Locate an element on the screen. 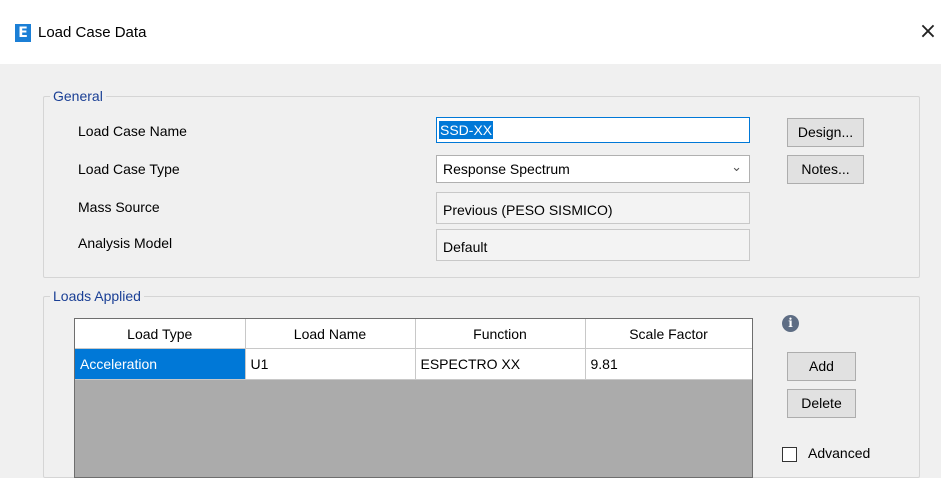  general-legend: General is located at coordinates (78, 96).